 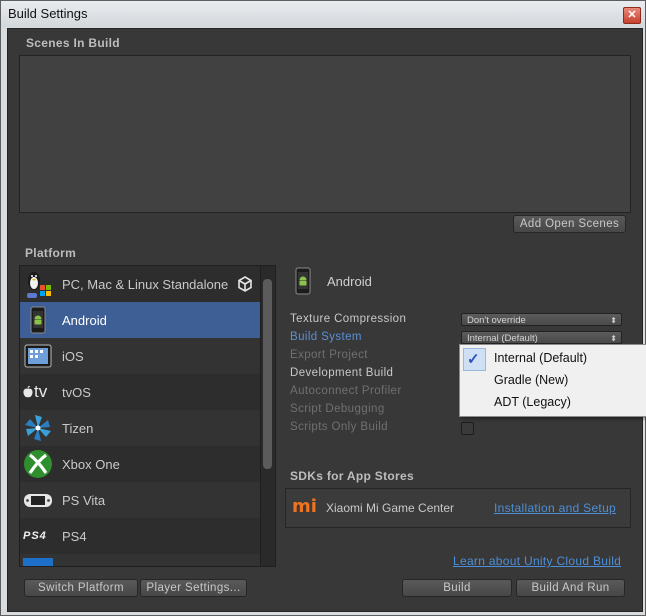 I want to click on platform-name: PS Vita, so click(x=84, y=500).